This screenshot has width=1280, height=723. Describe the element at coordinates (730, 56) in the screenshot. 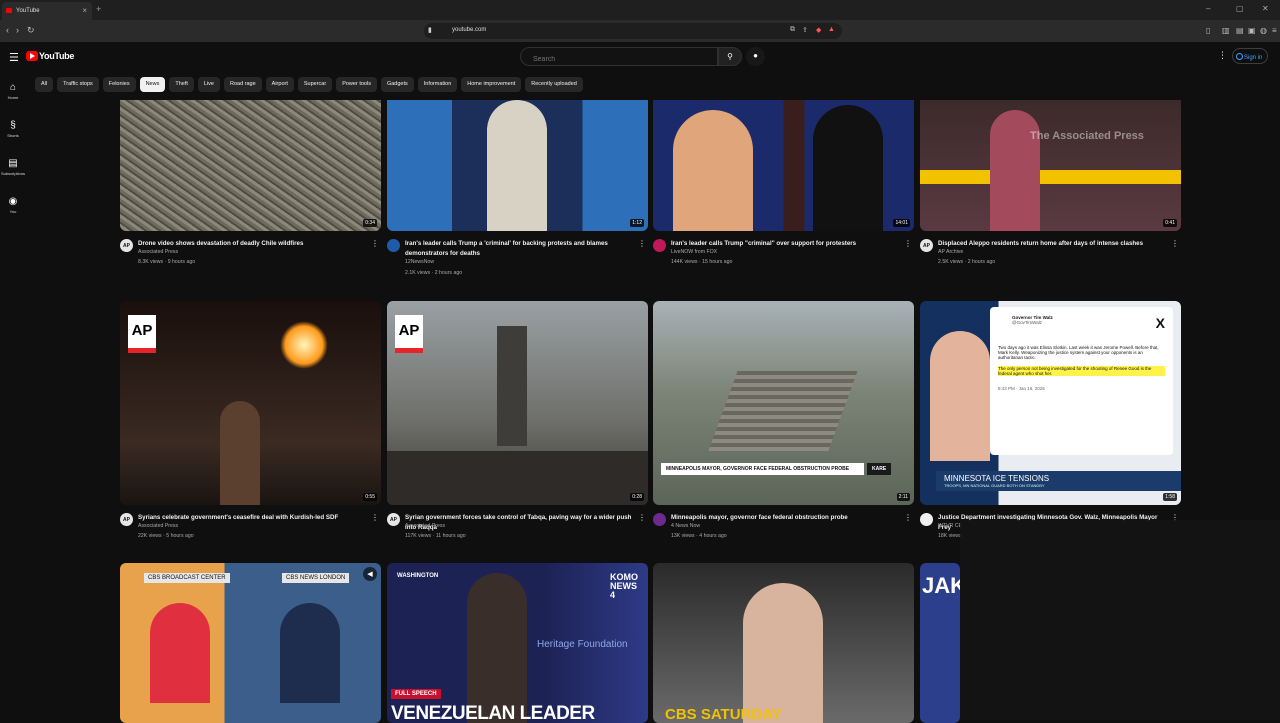

I see `search-button: ⚲` at that location.